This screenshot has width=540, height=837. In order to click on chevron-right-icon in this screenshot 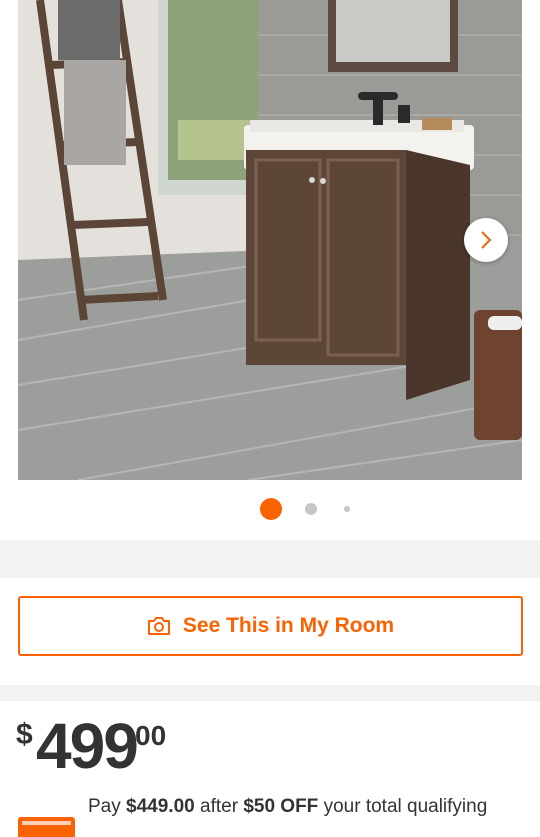, I will do `click(486, 240)`.